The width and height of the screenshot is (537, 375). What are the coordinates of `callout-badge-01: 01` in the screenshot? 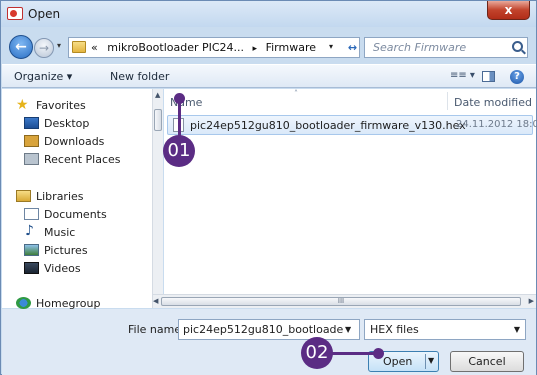 It's located at (179, 151).